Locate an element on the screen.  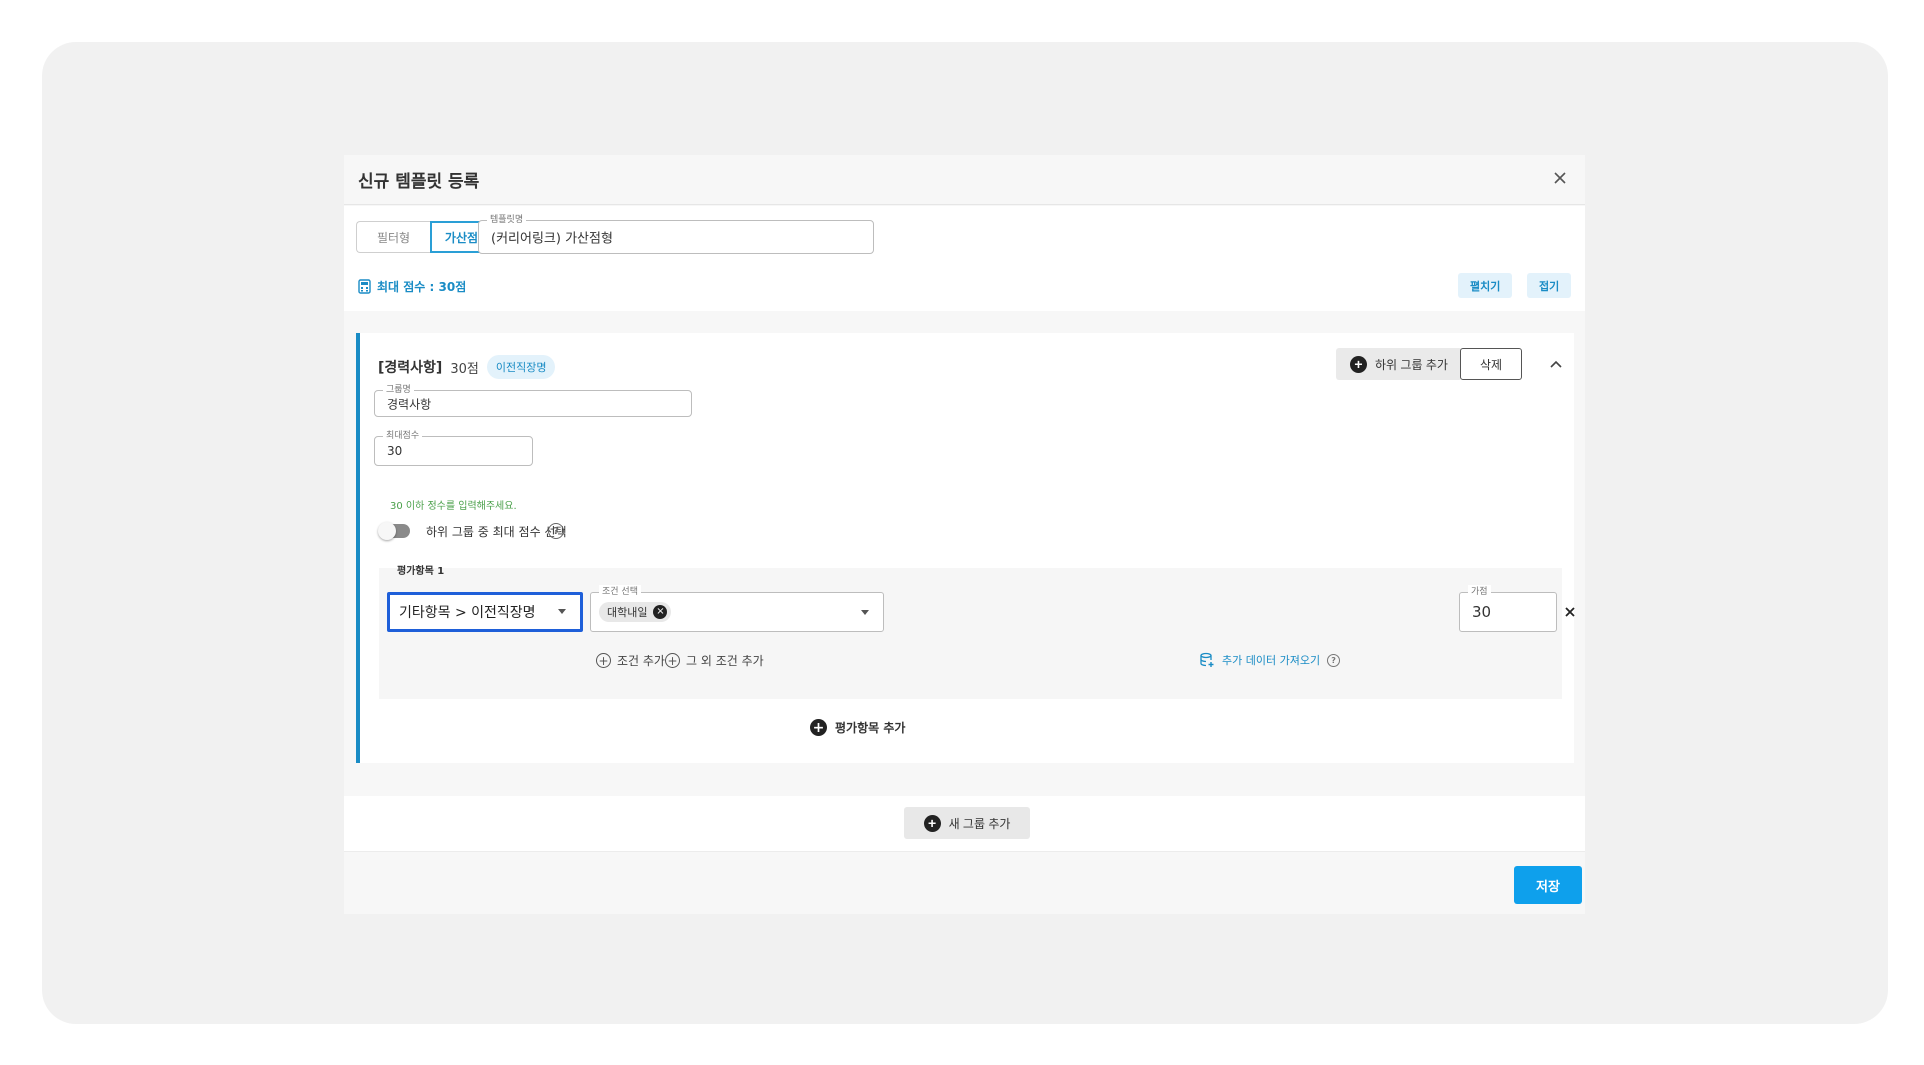
template-name-label: 템플릿명 is located at coordinates (507, 220).